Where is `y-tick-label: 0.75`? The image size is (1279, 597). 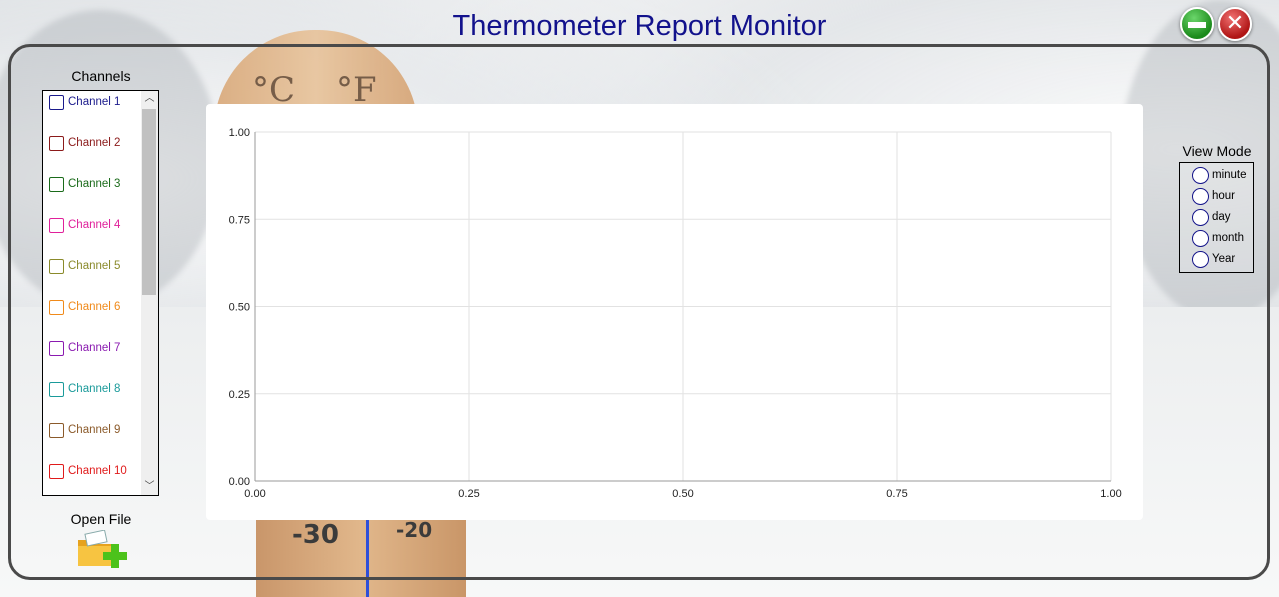
y-tick-label: 0.75 is located at coordinates (239, 220).